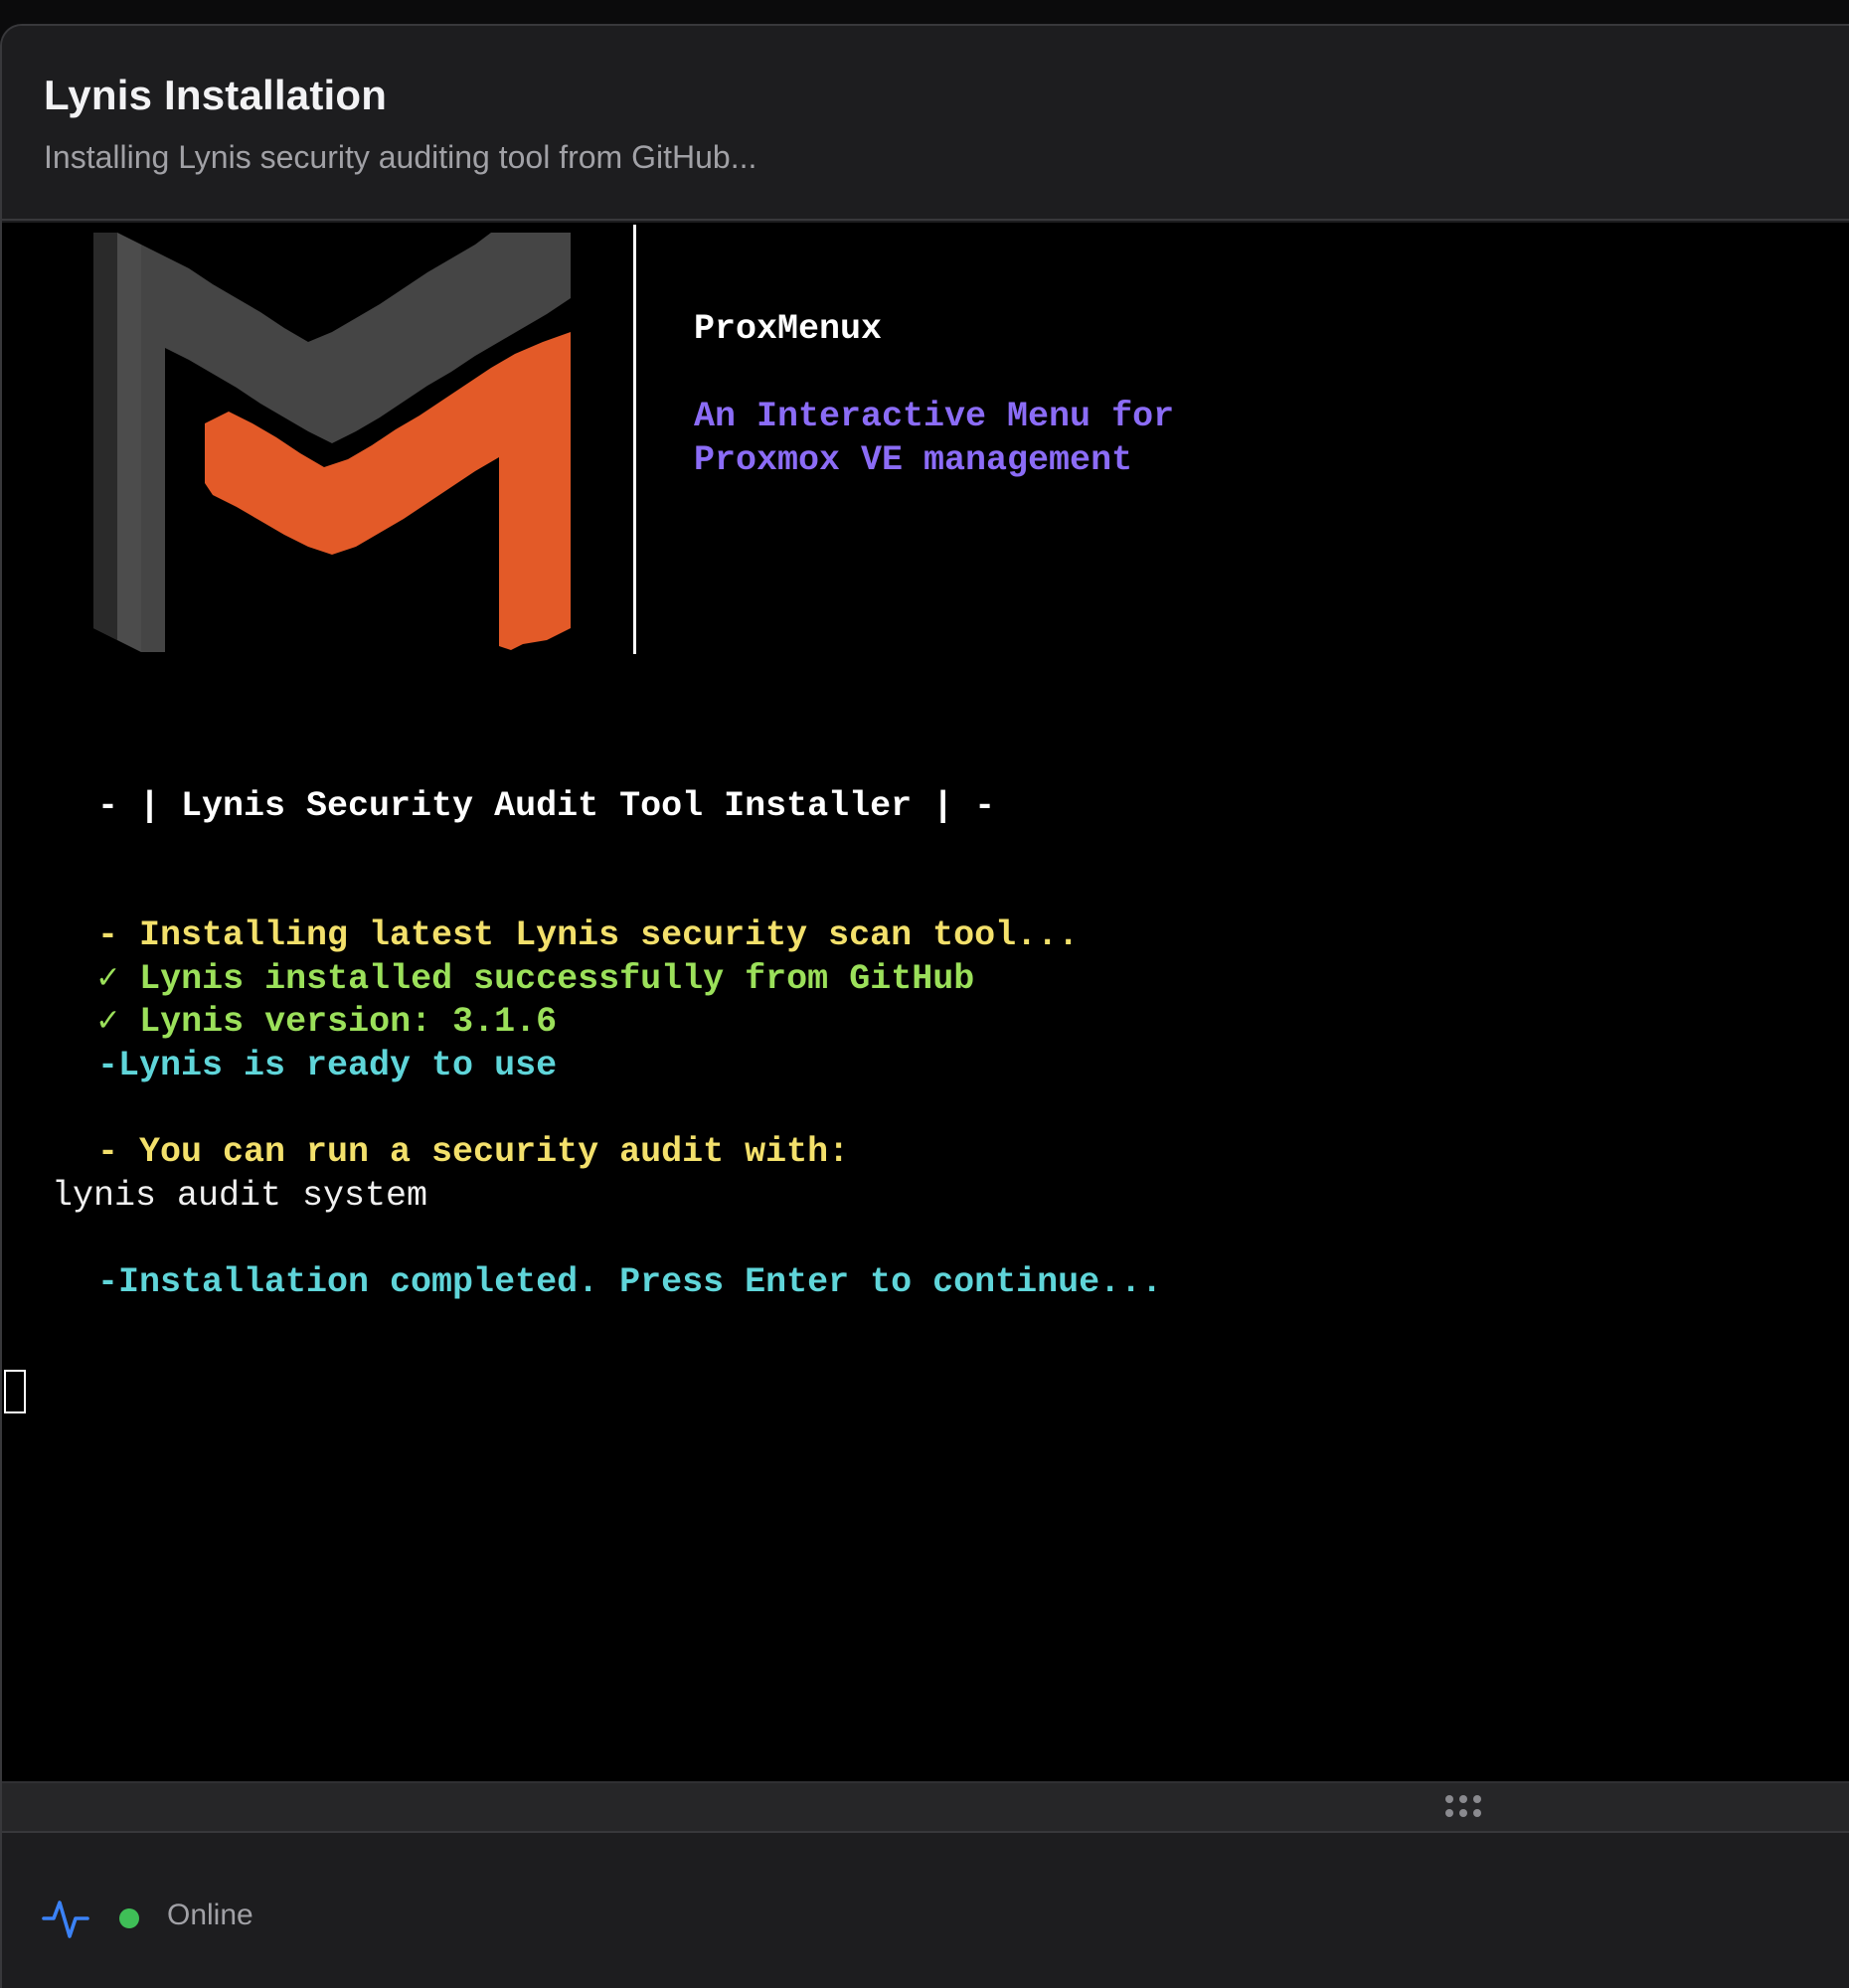 This screenshot has width=1849, height=1988. I want to click on status-line-run-hint: - You can run a security audit with:, so click(473, 1152).